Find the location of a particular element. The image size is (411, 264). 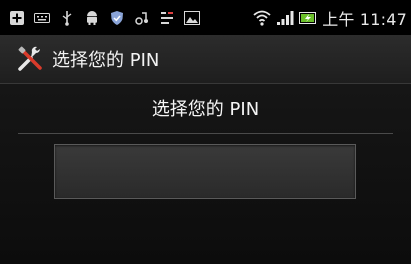

page-title: 选择您的 PIN is located at coordinates (106, 60).